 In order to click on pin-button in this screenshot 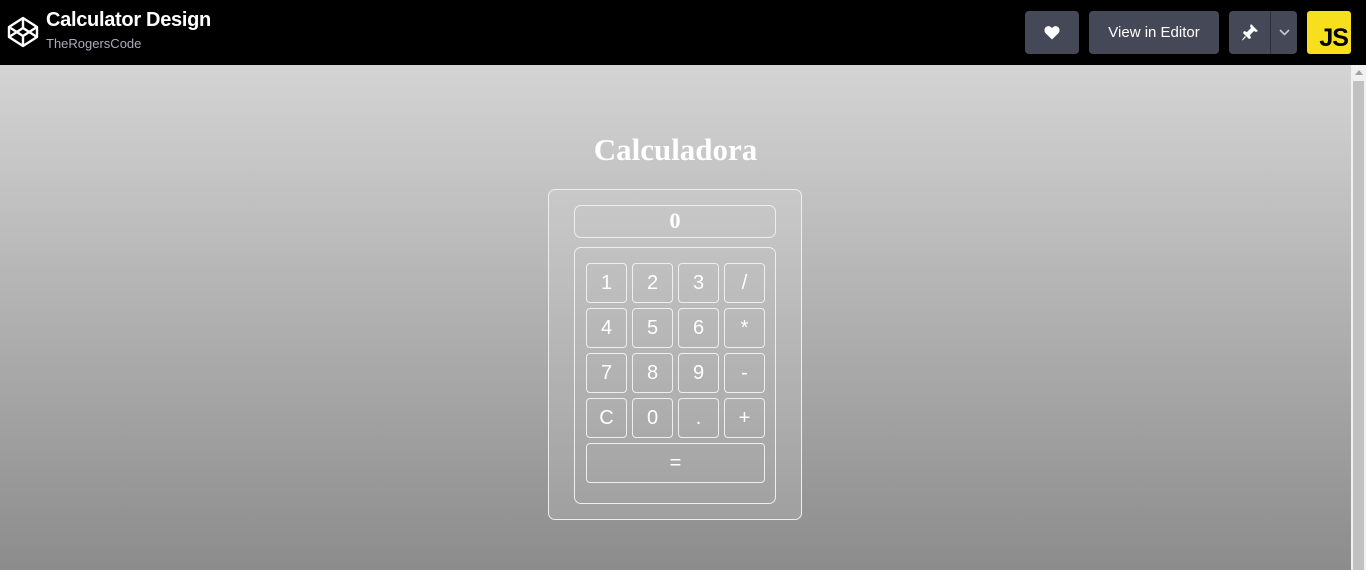, I will do `click(1249, 32)`.